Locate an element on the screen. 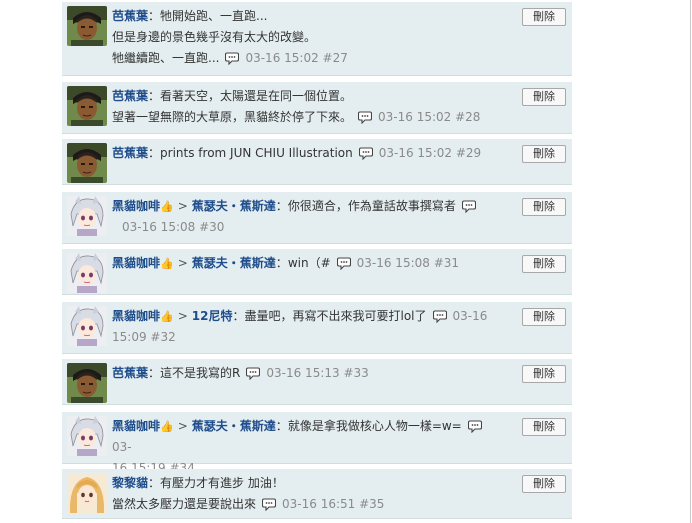  floor-number: #35 is located at coordinates (371, 504).